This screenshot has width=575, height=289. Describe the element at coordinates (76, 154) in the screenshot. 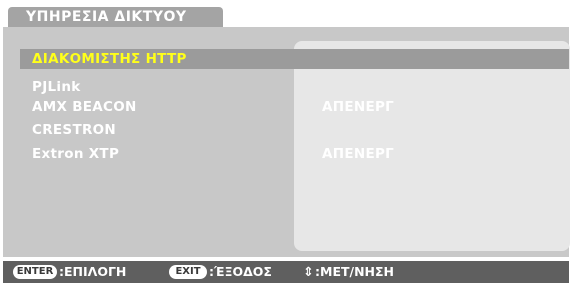

I see `menu-item-label: Extron XTP` at that location.